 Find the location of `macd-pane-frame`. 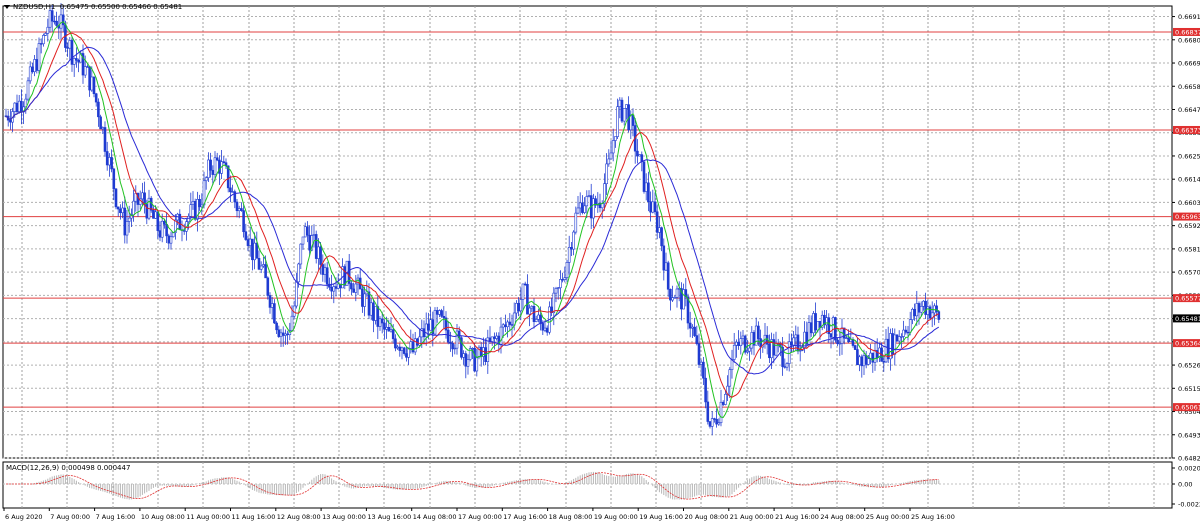

macd-pane-frame is located at coordinates (587, 485).